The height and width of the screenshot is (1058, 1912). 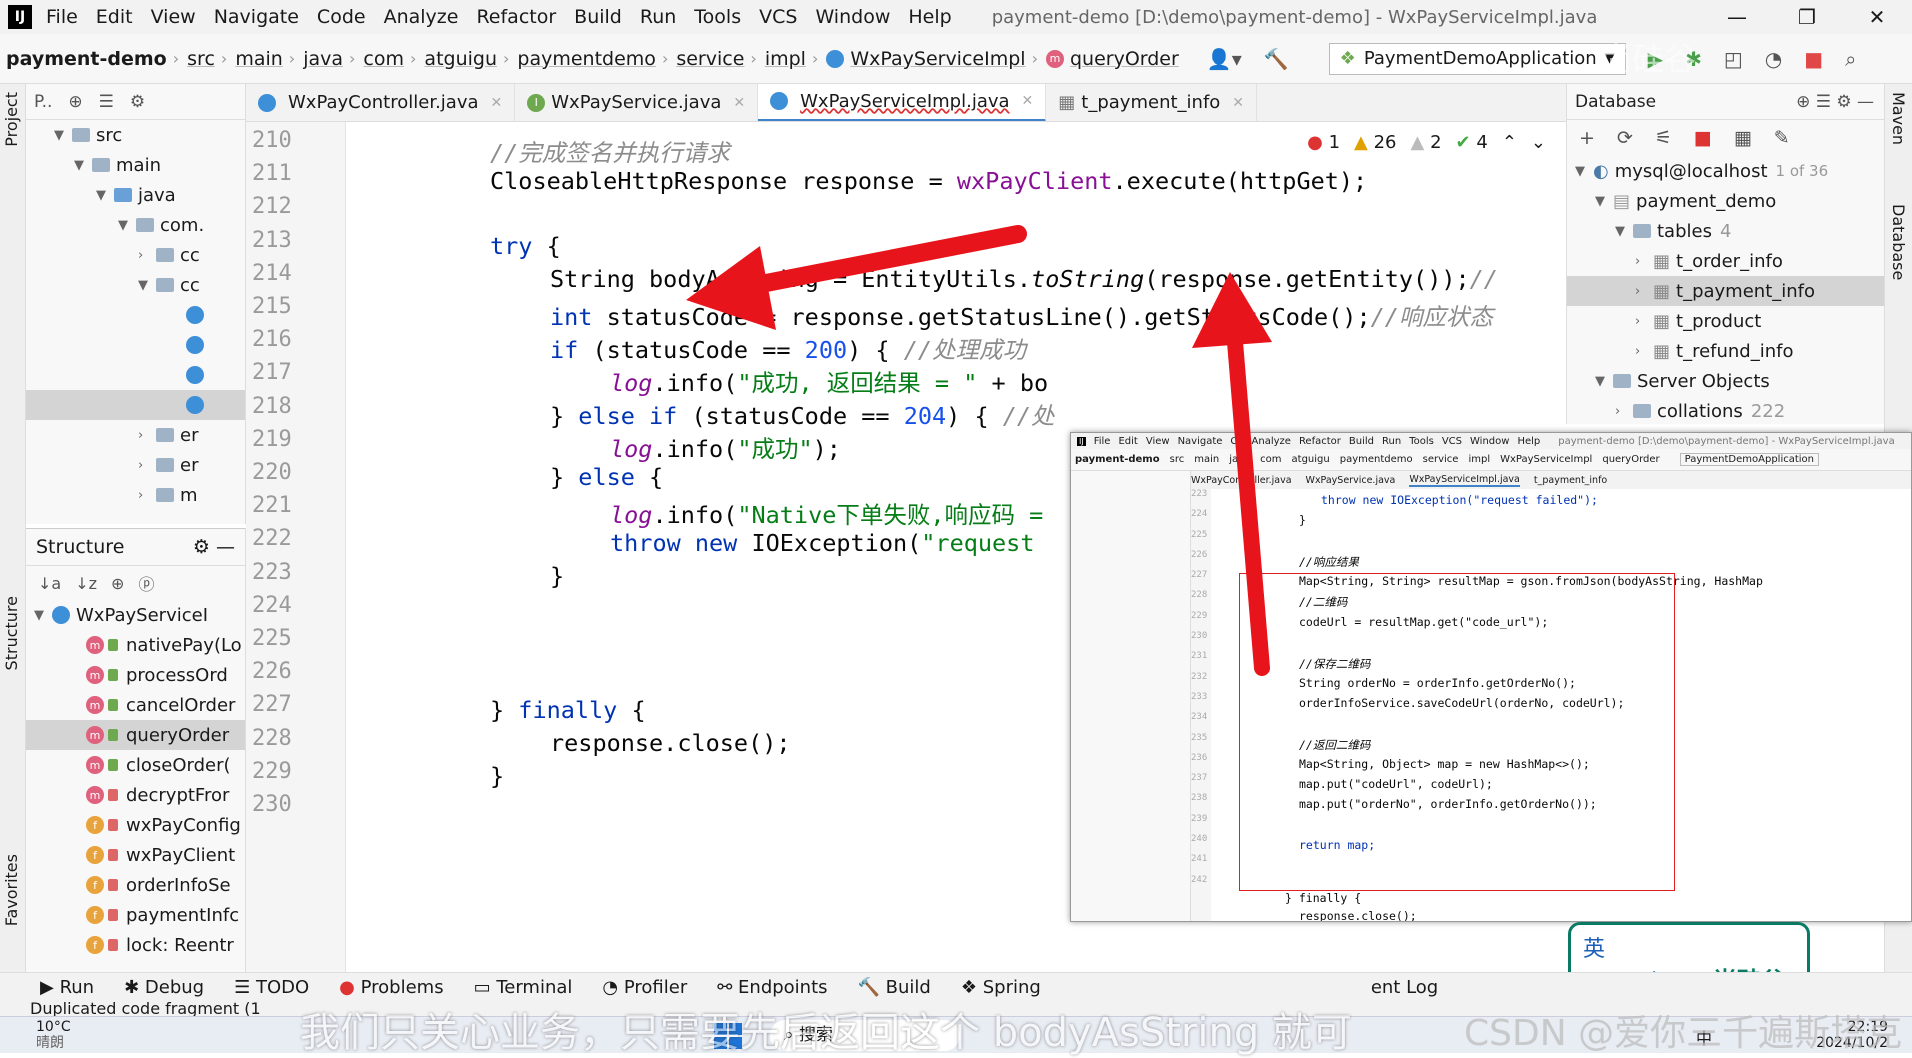 What do you see at coordinates (43, 102) in the screenshot?
I see `project-view-select: P..` at bounding box center [43, 102].